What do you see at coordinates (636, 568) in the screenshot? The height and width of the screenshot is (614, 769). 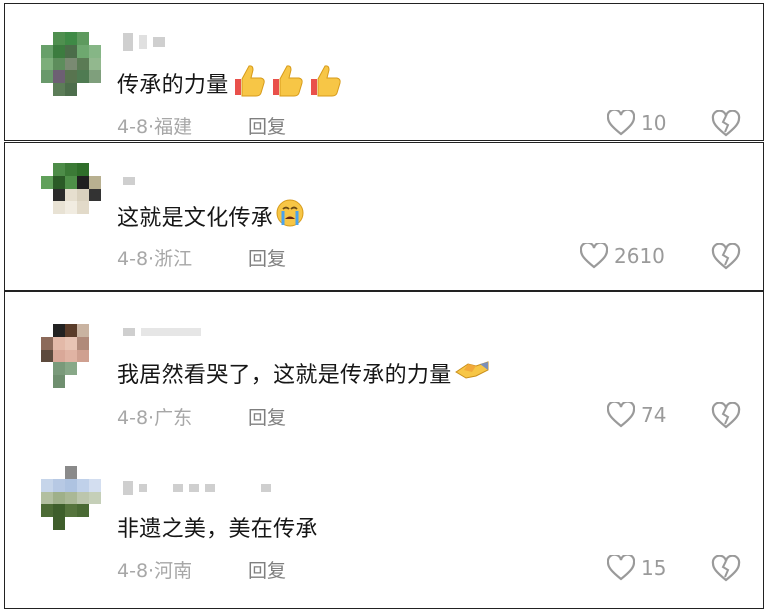 I see `like-button: 15` at bounding box center [636, 568].